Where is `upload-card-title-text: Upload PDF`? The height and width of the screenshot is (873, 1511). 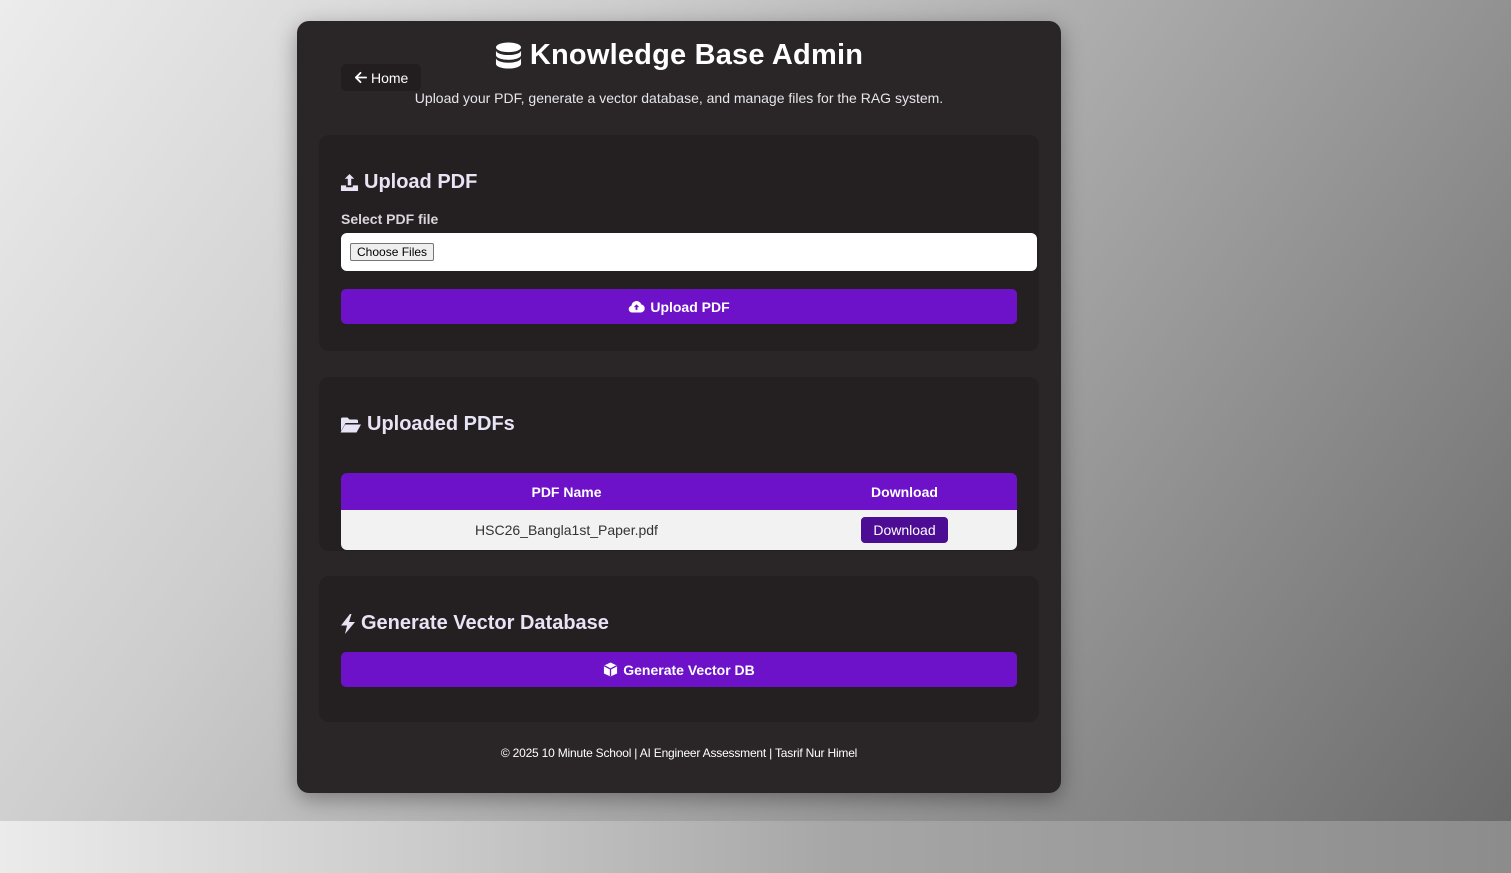
upload-card-title-text: Upload PDF is located at coordinates (421, 182).